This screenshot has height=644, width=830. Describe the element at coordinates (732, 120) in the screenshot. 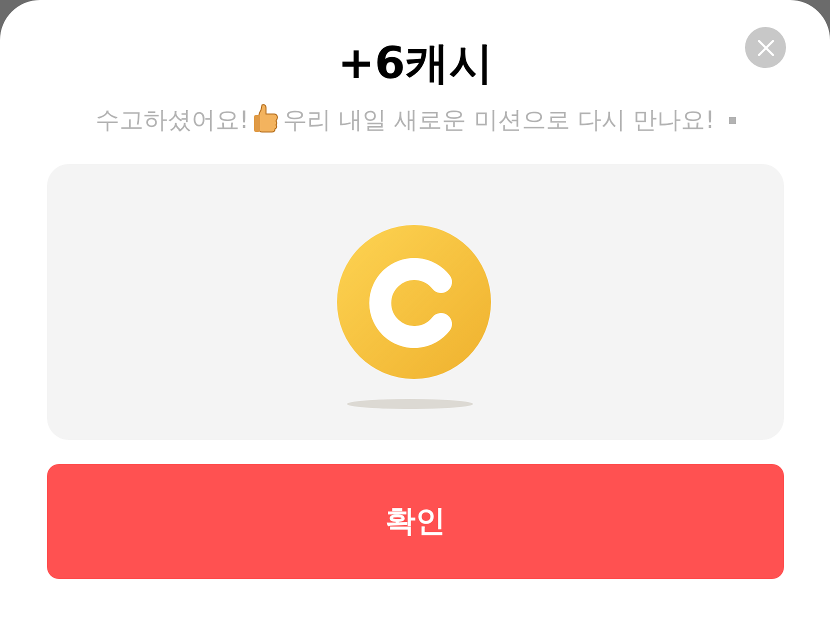

I see `square-icon` at that location.